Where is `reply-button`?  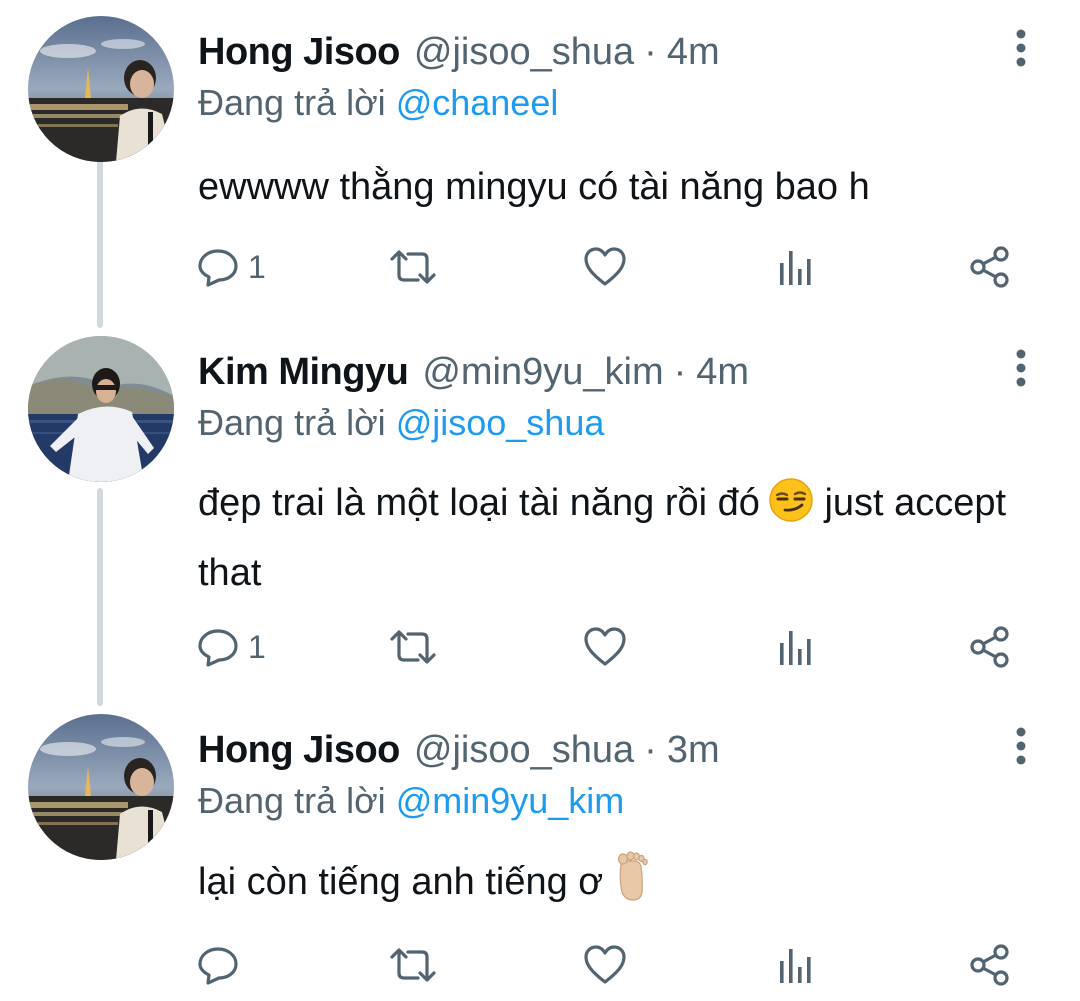
reply-button is located at coordinates (222, 965).